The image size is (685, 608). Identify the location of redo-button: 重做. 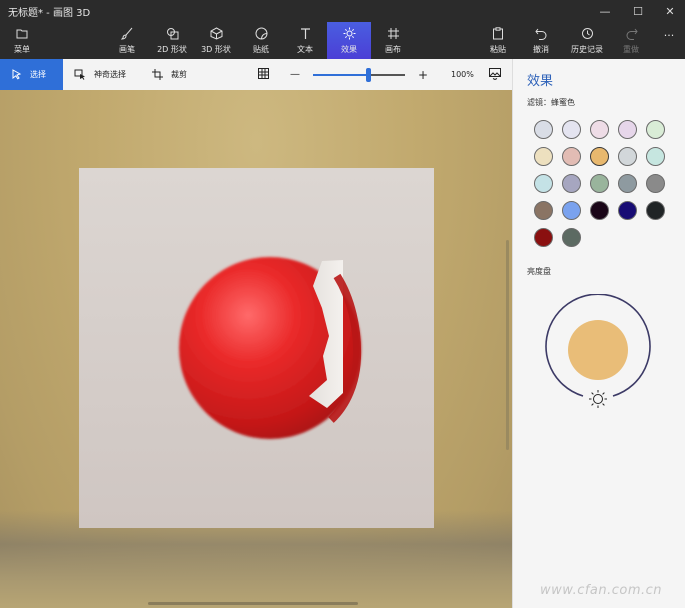
(631, 40).